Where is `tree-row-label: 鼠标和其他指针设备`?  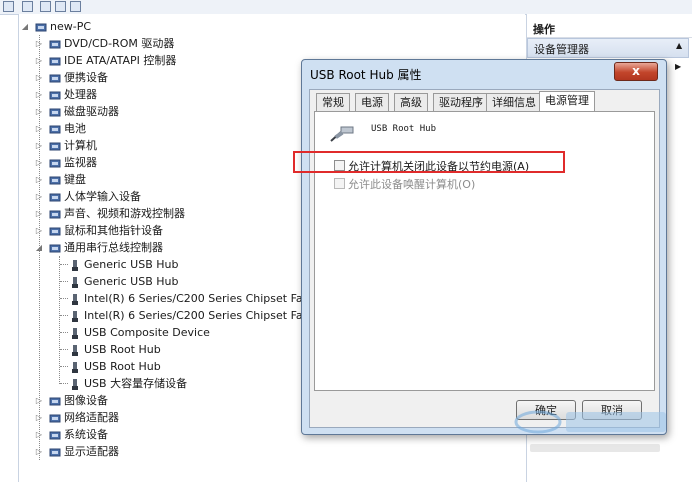 tree-row-label: 鼠标和其他指针设备 is located at coordinates (113, 230).